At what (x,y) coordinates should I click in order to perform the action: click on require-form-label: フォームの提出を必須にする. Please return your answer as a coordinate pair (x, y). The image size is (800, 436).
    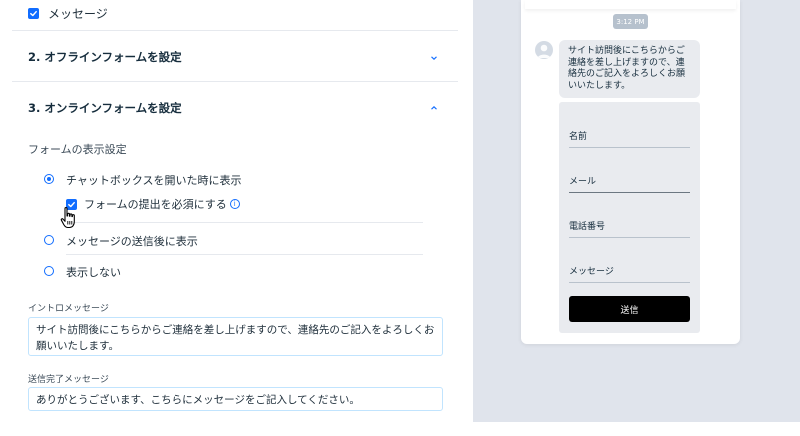
    Looking at the image, I should click on (155, 204).